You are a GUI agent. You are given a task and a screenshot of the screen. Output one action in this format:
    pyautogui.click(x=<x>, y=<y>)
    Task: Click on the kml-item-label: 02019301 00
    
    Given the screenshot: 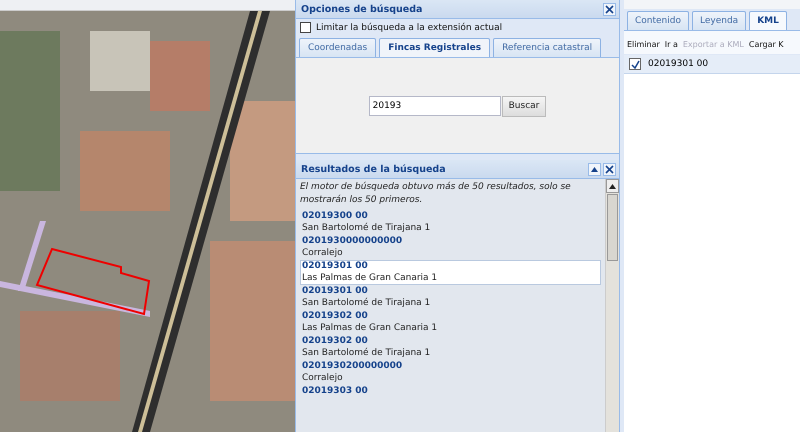 What is the action you would take?
    pyautogui.click(x=678, y=64)
    